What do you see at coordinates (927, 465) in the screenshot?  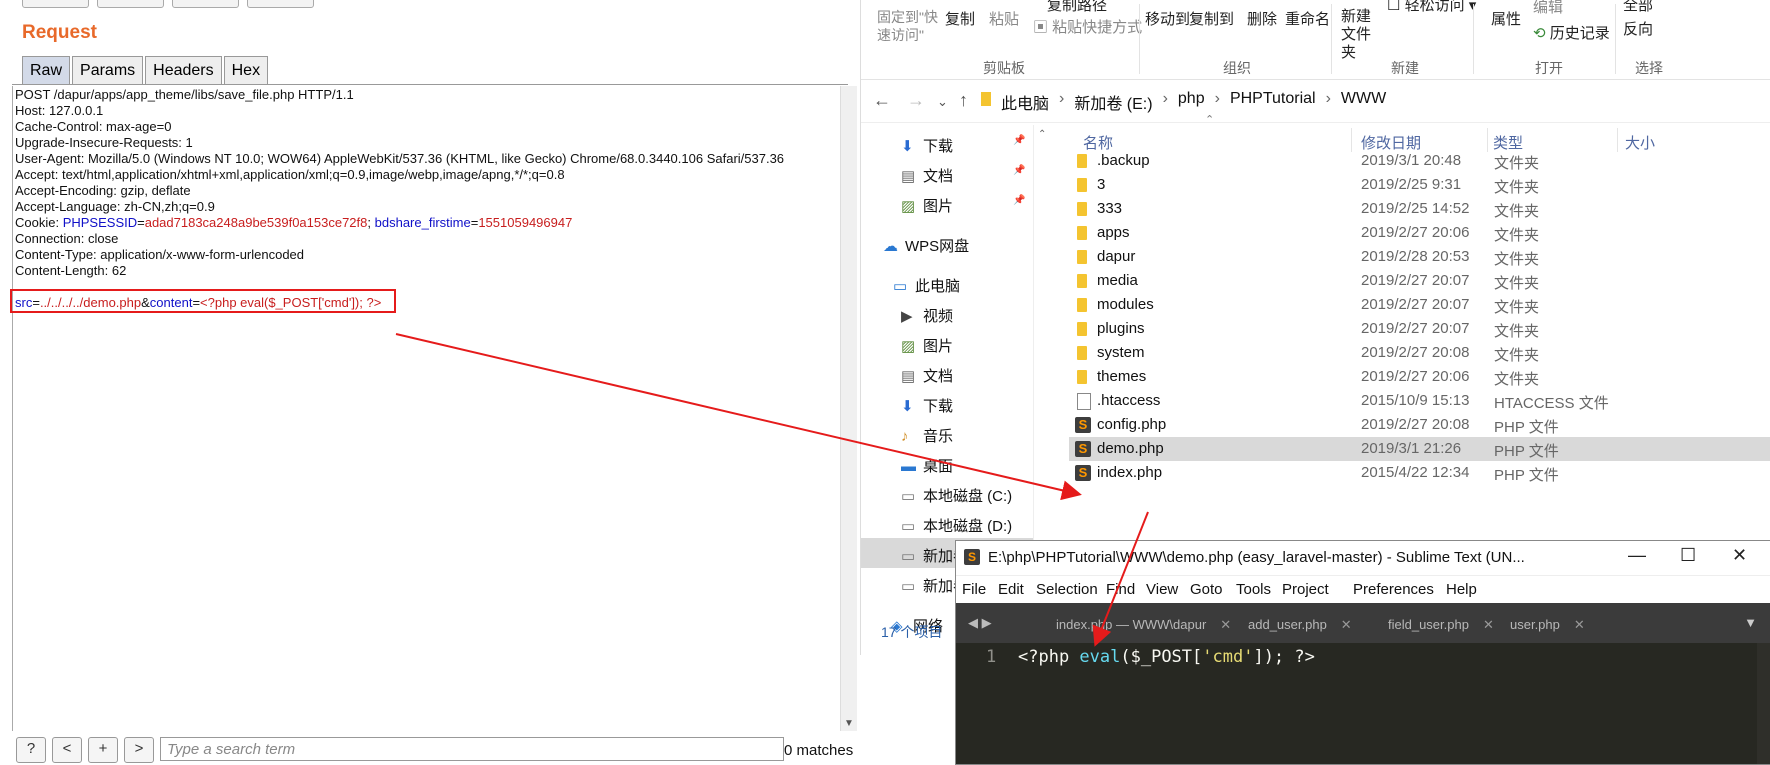 I see `nav-item: ▬ 桌面` at bounding box center [927, 465].